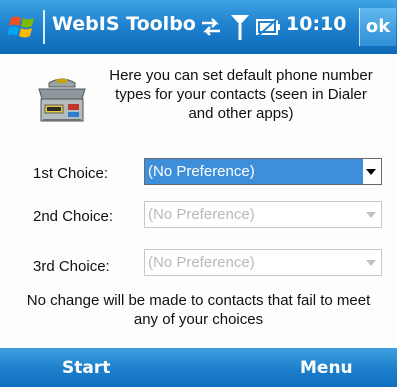 The width and height of the screenshot is (397, 387). Describe the element at coordinates (73, 216) in the screenshot. I see `second-choice-label: 2nd Choice:` at that location.